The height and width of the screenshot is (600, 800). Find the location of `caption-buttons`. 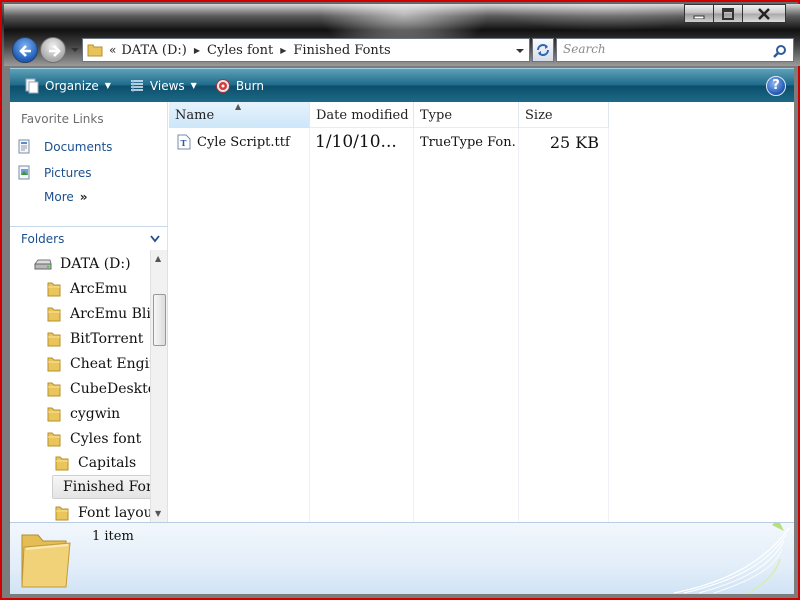

caption-buttons is located at coordinates (735, 13).